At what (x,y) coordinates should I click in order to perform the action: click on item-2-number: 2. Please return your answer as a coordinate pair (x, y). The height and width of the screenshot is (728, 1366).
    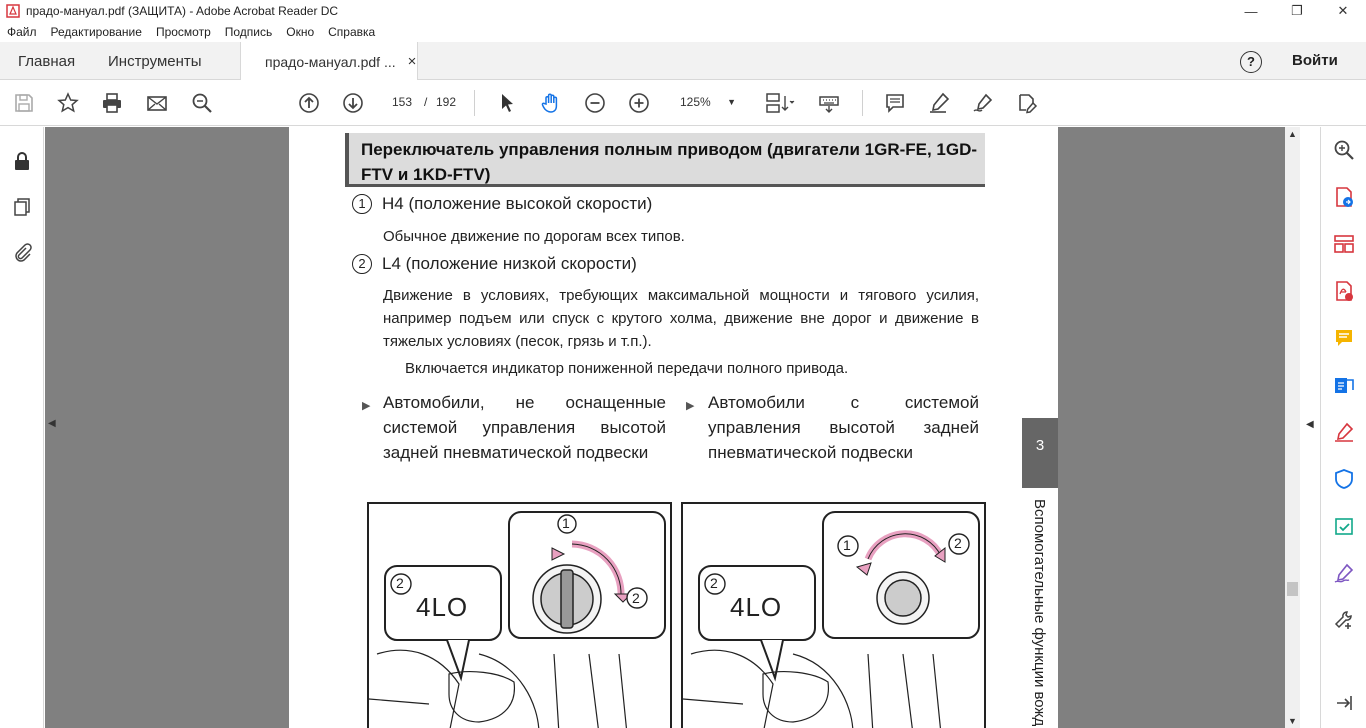
    Looking at the image, I should click on (362, 264).